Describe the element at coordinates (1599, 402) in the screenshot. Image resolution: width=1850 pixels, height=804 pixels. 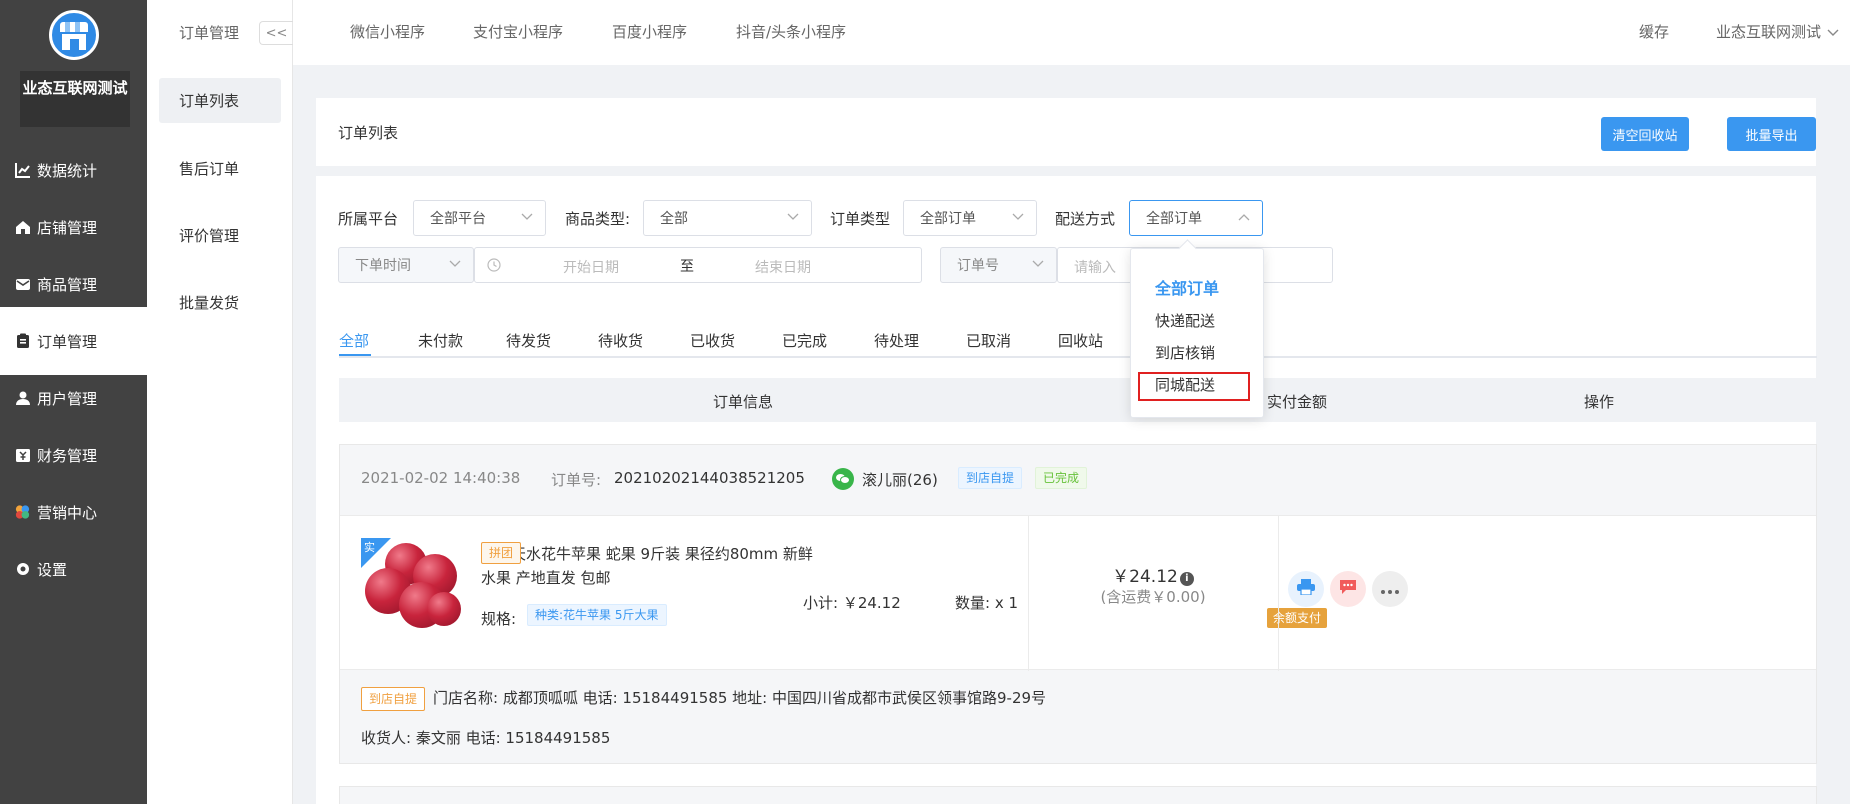
I see `column-header-actions: 操作` at that location.